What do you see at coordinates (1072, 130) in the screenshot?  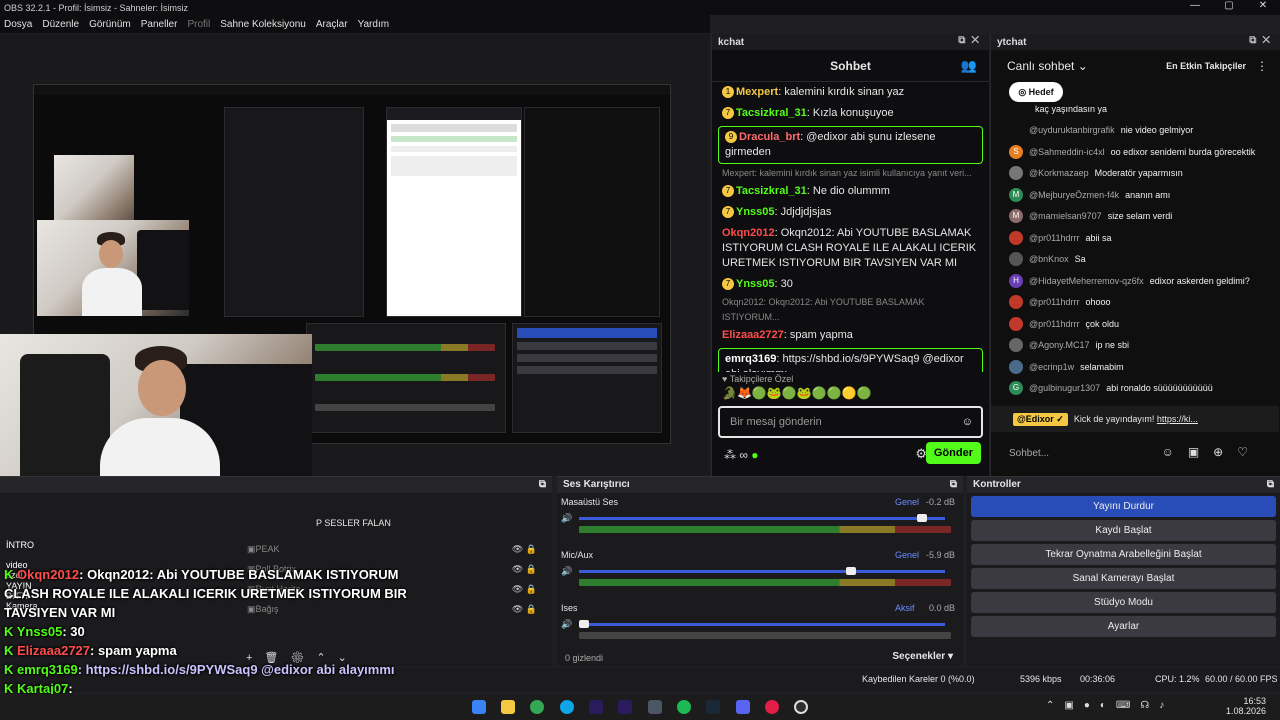 I see `yt-username: @uyduruktanbirgrafik` at bounding box center [1072, 130].